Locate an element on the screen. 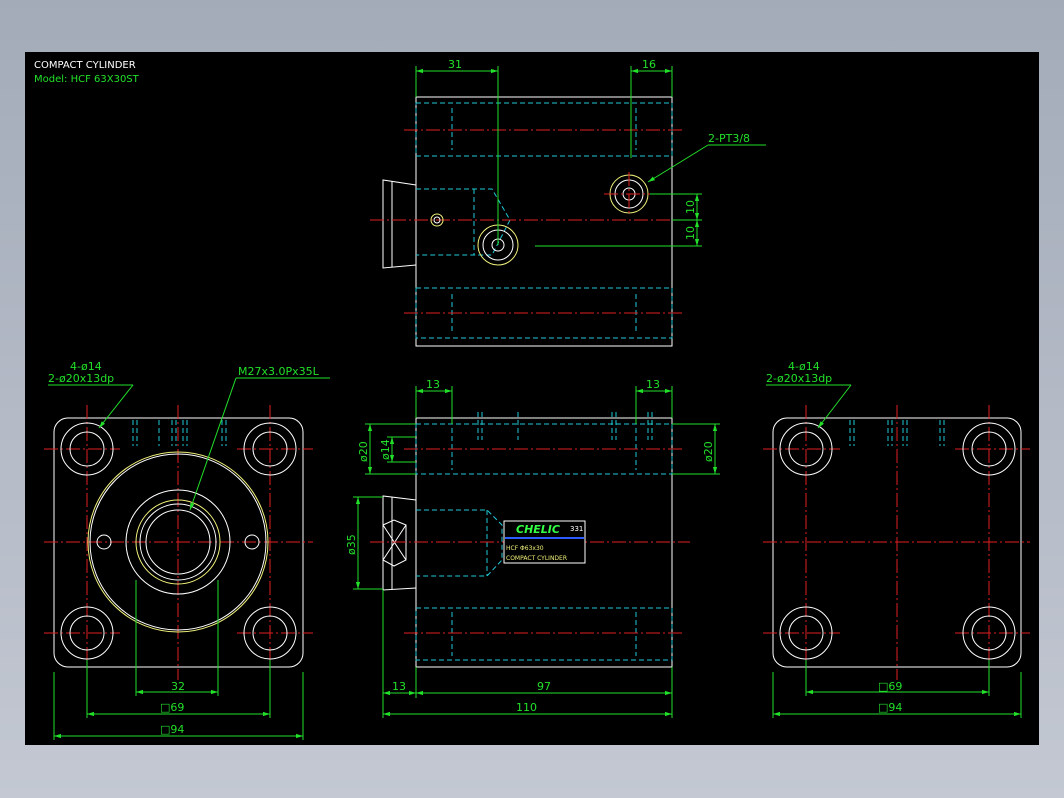 Image resolution: width=1064 pixels, height=798 pixels. right-view: 4-ø14 2-ø20x13dp □69 □94 is located at coordinates (896, 539).